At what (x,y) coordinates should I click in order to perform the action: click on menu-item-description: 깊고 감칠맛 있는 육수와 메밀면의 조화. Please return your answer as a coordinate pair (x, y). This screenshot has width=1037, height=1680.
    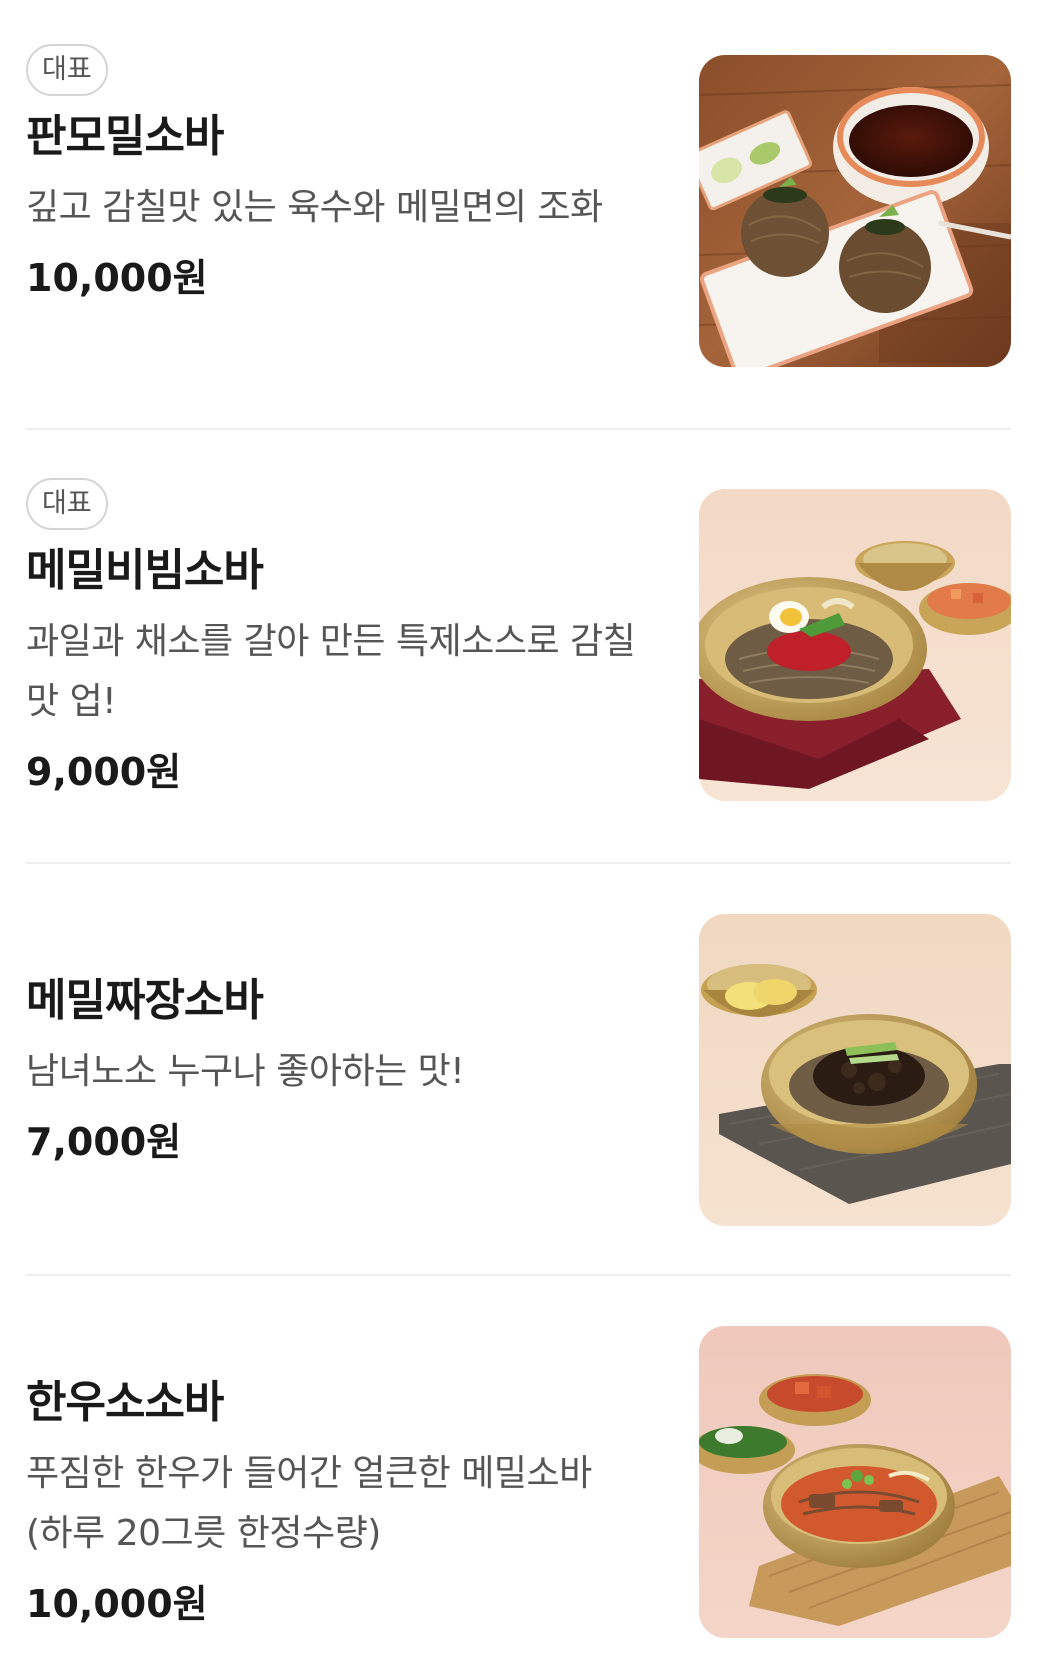
    Looking at the image, I should click on (314, 207).